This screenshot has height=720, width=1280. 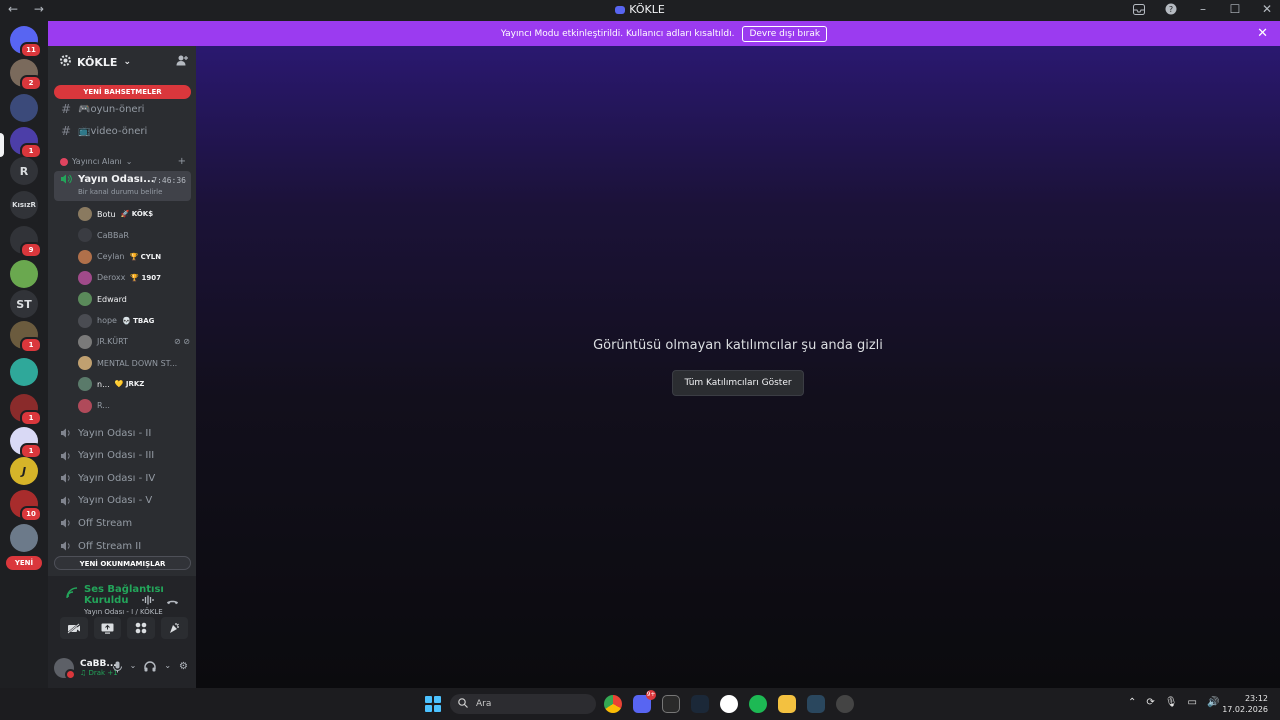 What do you see at coordinates (123, 161) in the screenshot?
I see `category-yayinci-alani: Yayıncı Alanı ⌄ +` at bounding box center [123, 161].